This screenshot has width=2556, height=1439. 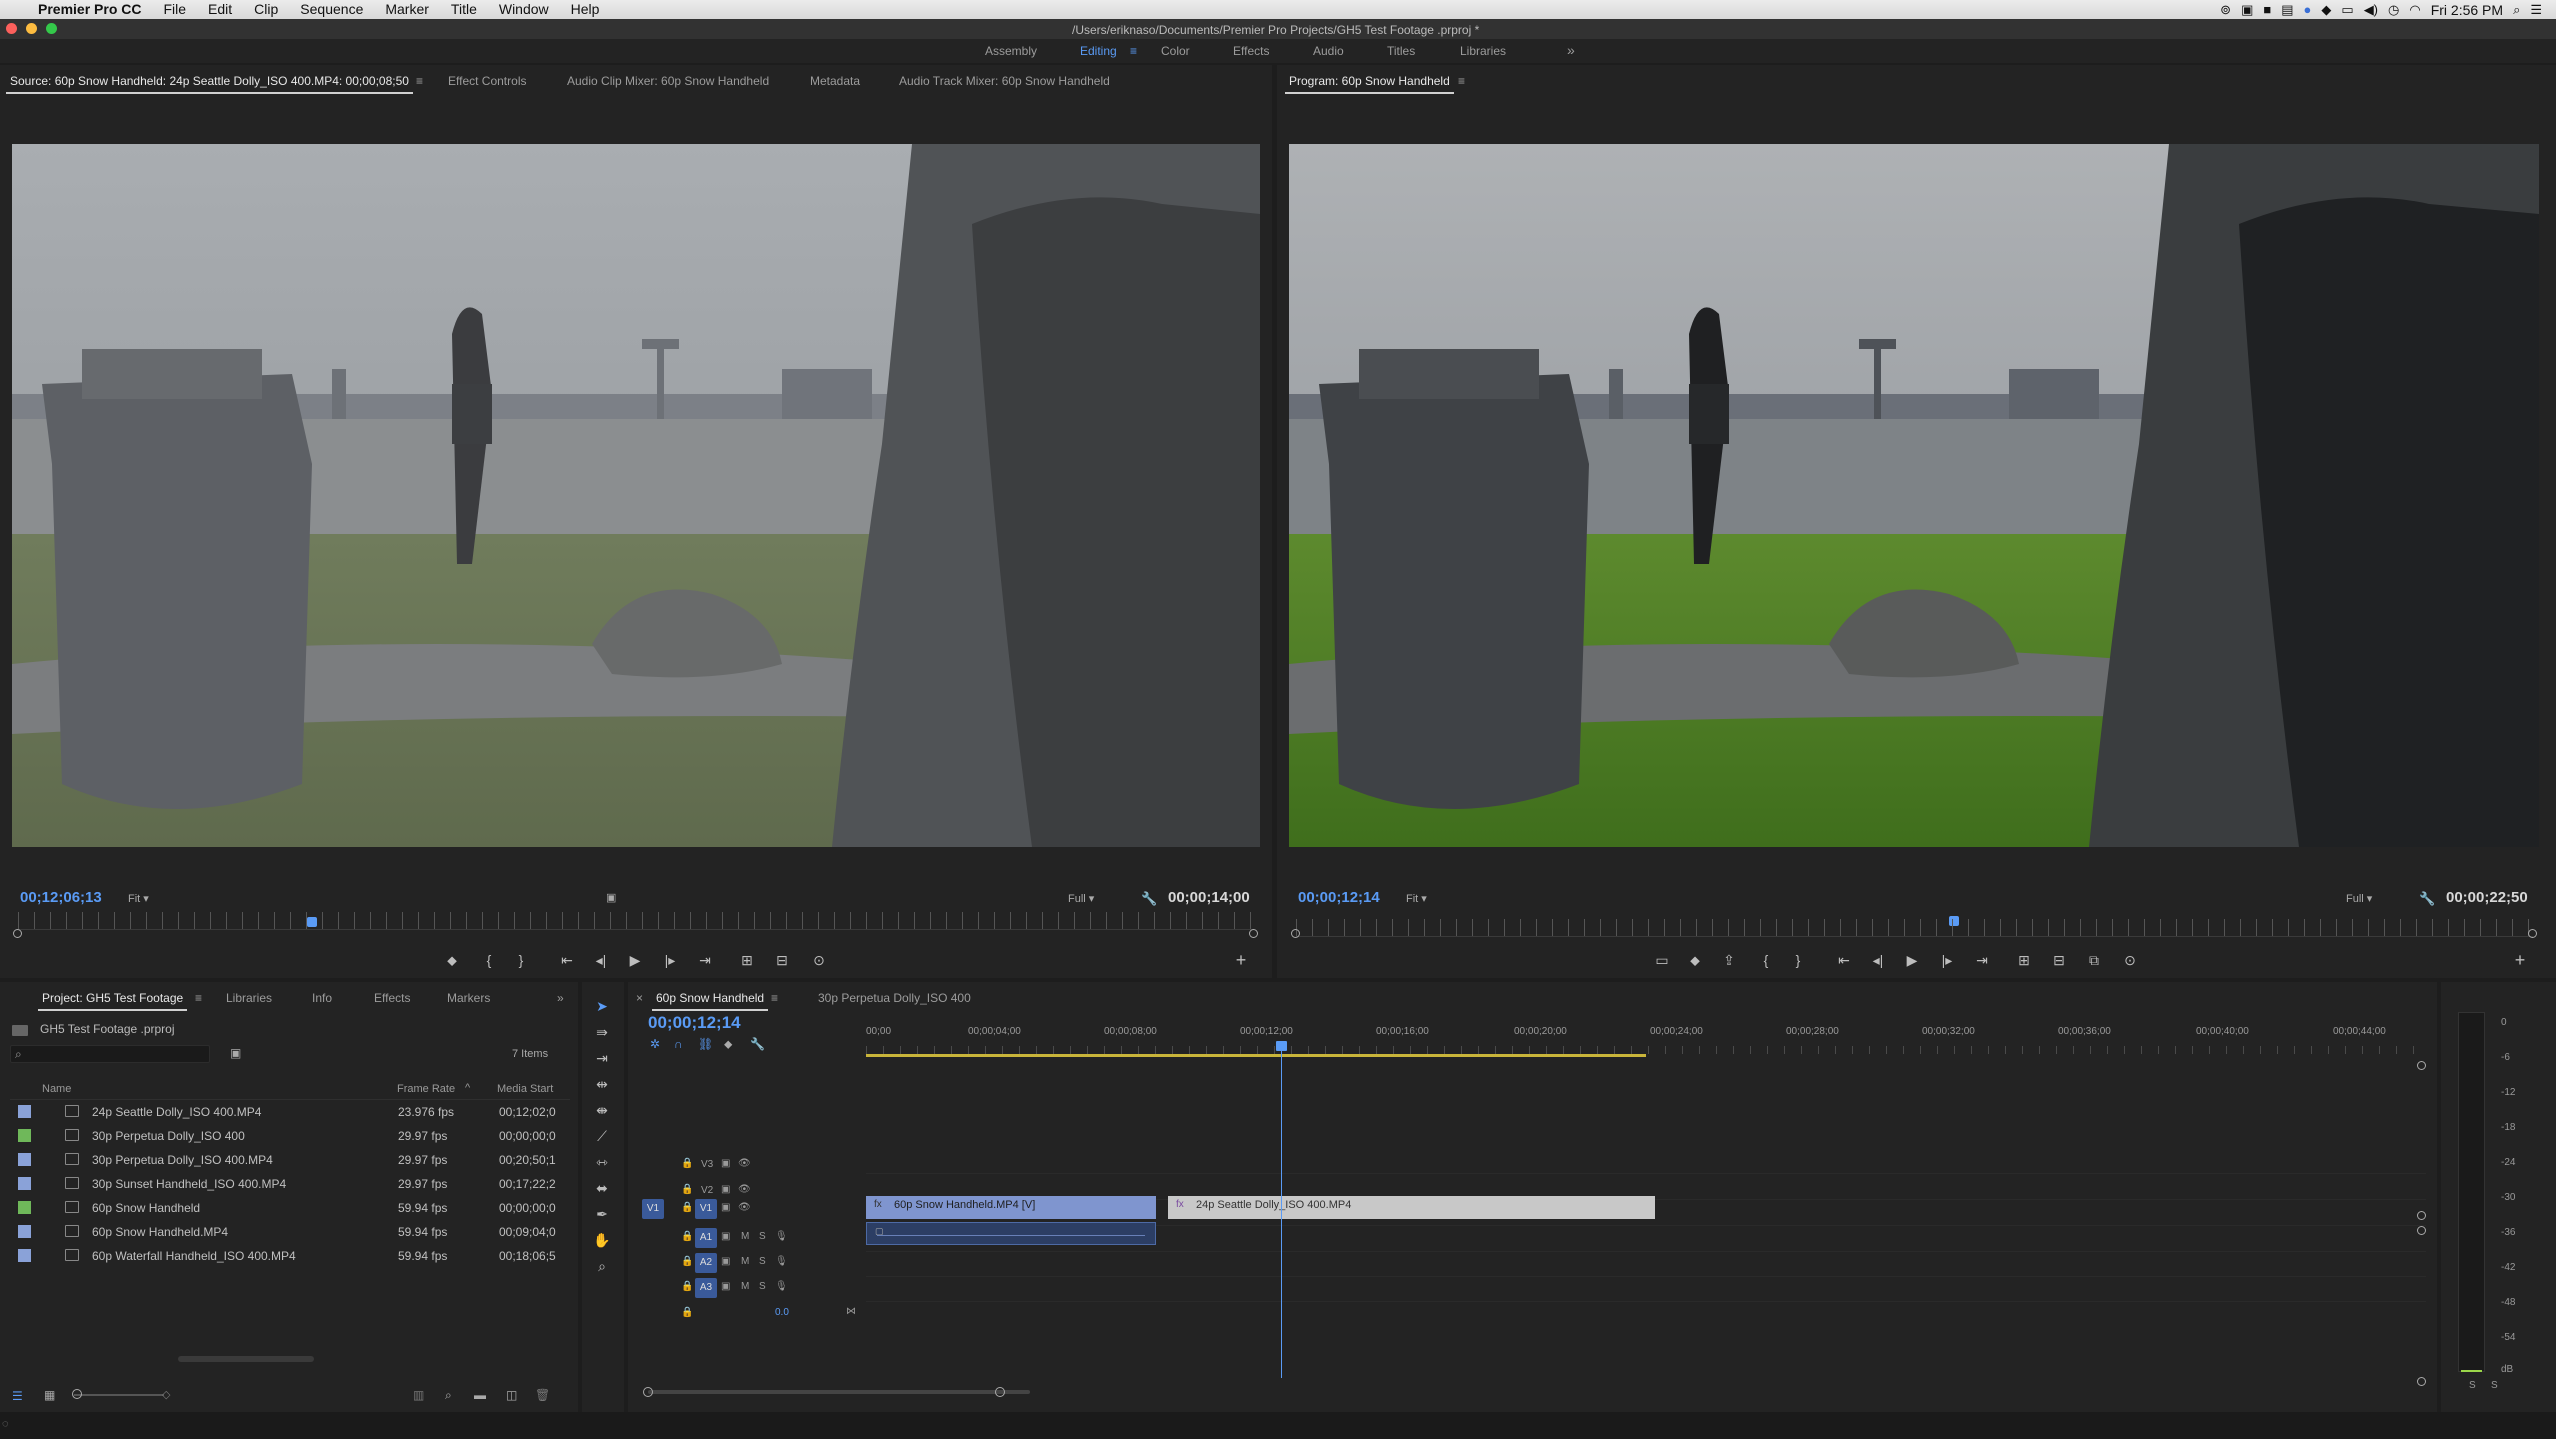 What do you see at coordinates (2267, 9) in the screenshot?
I see `app-status-icon: ■` at bounding box center [2267, 9].